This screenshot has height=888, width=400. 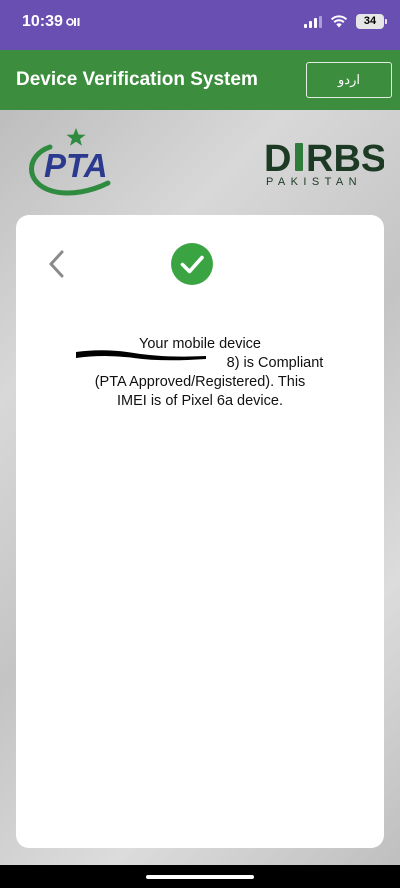 What do you see at coordinates (57, 264) in the screenshot?
I see `back-chevron-icon` at bounding box center [57, 264].